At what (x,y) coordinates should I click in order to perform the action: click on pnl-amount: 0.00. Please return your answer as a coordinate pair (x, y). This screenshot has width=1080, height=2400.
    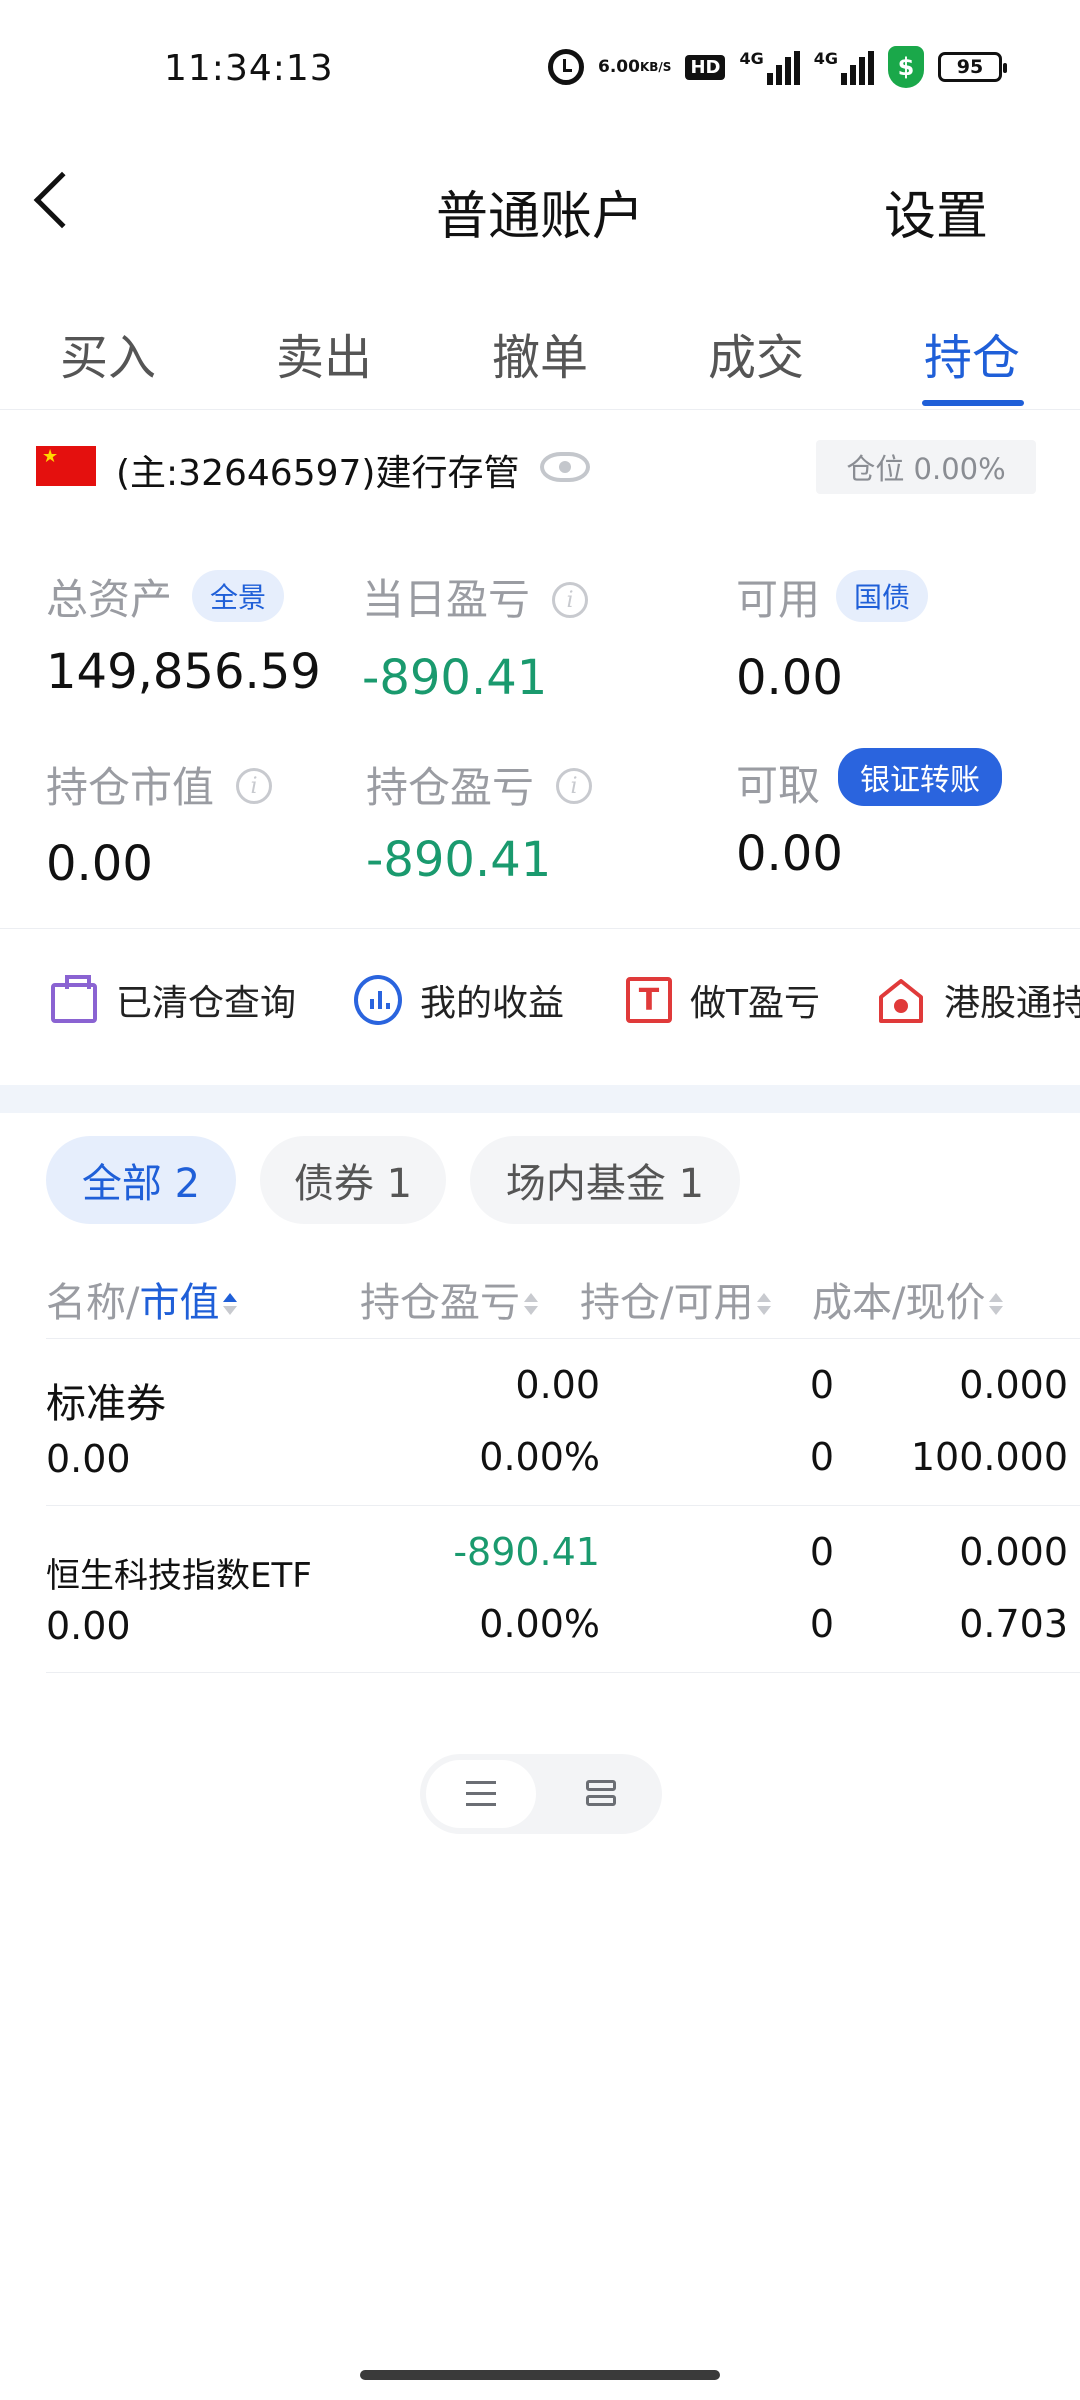
    Looking at the image, I should click on (557, 1385).